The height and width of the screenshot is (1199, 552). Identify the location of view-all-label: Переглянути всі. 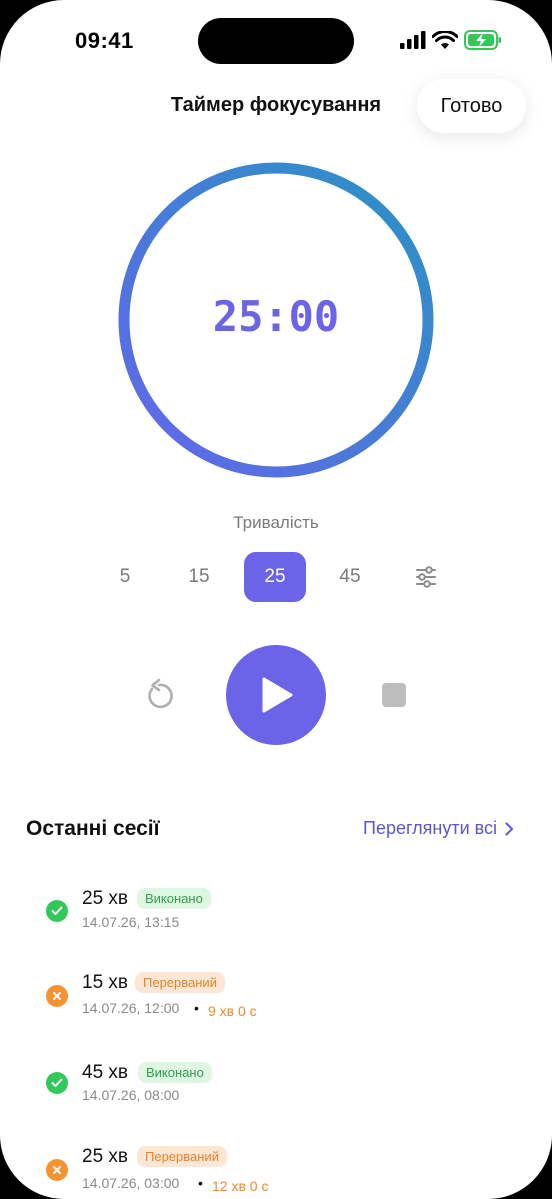
(430, 828).